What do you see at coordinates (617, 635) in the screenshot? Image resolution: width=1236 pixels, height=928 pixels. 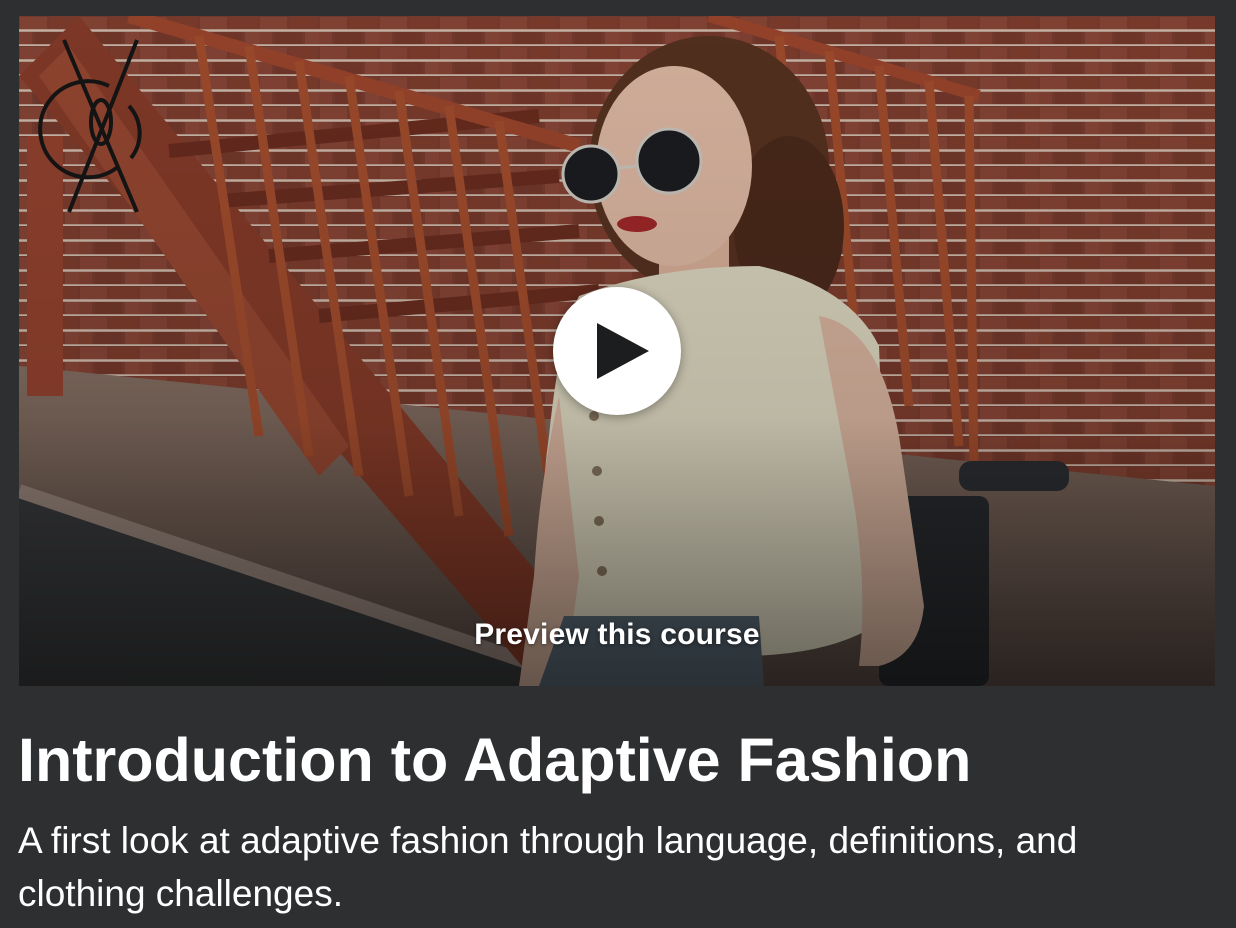 I see `preview-course-label: Preview this course` at bounding box center [617, 635].